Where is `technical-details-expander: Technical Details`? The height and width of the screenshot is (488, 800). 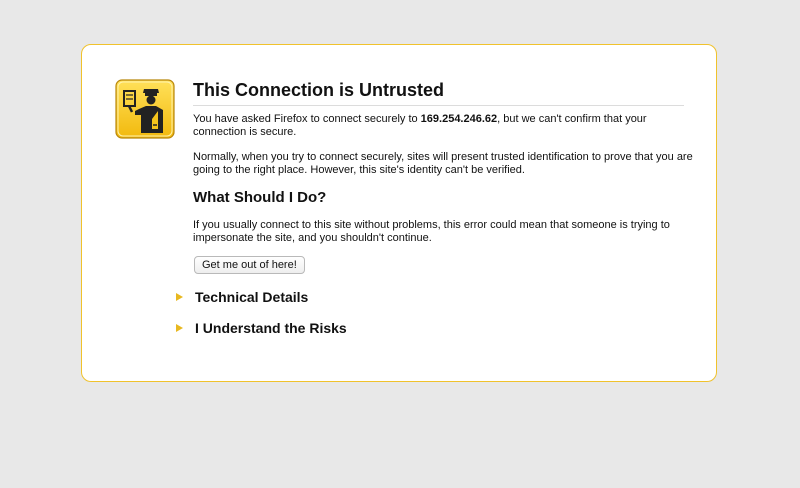
technical-details-expander: Technical Details is located at coordinates (242, 297).